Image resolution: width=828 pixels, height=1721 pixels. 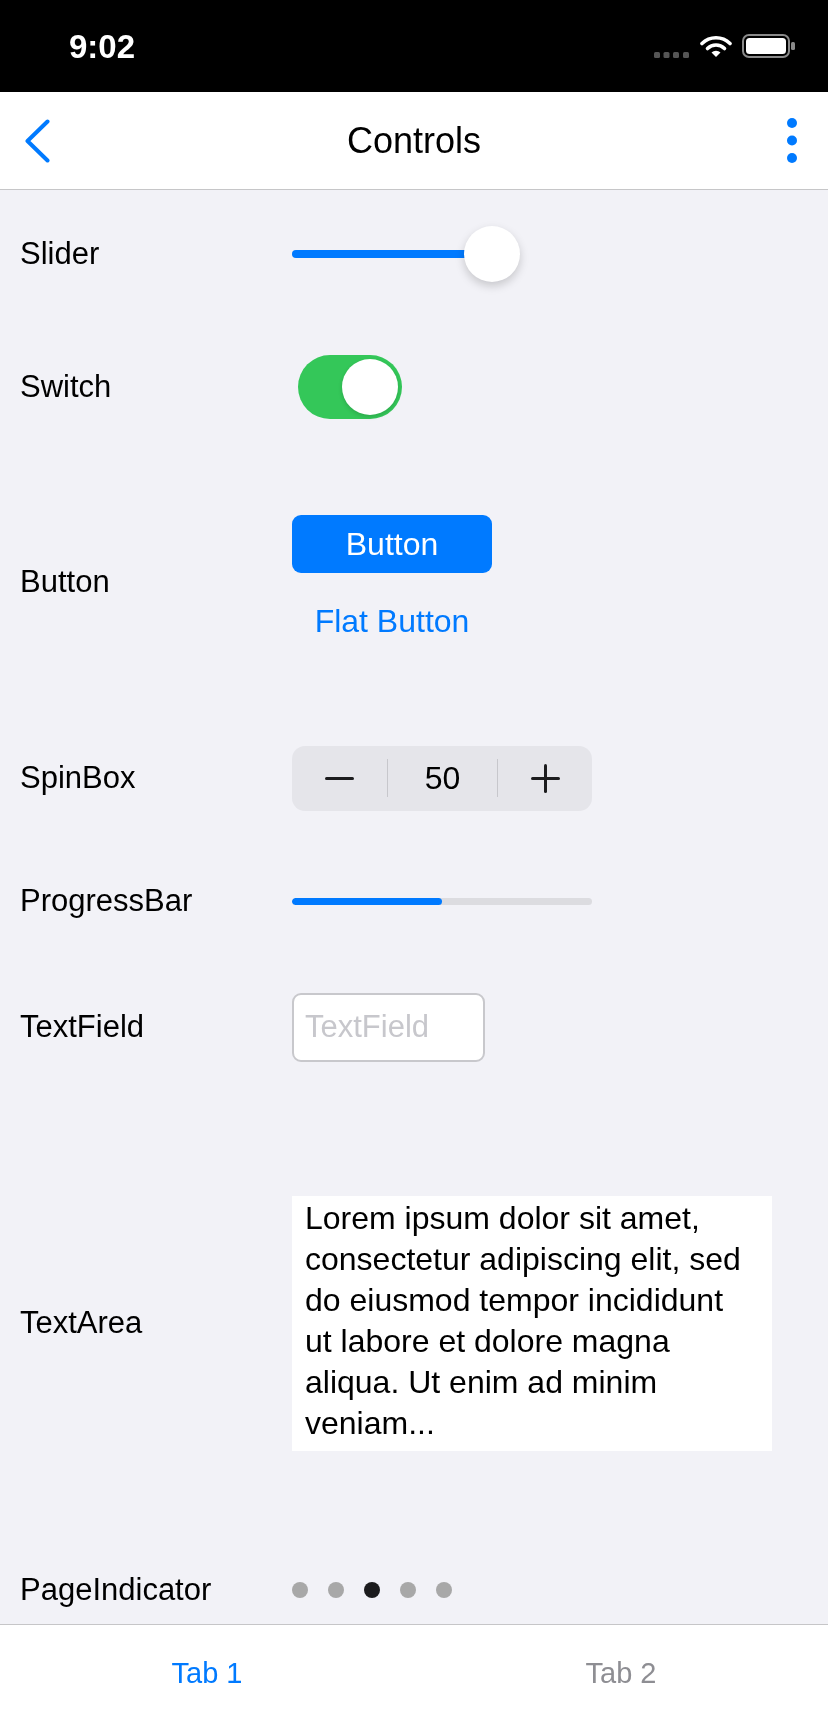 What do you see at coordinates (492, 254) in the screenshot?
I see `slider-thumb` at bounding box center [492, 254].